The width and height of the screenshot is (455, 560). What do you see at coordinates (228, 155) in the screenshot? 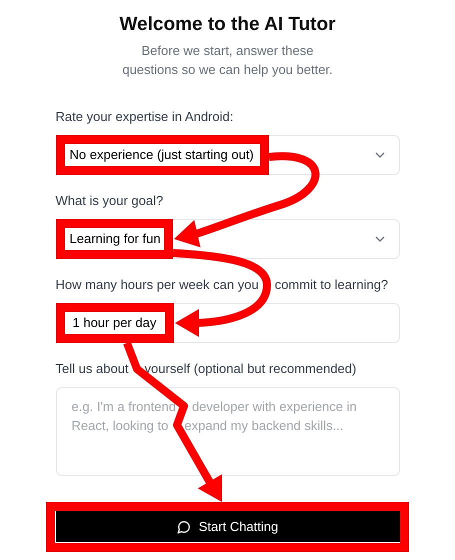
I see `dropdown-field: No experience (just starting out)` at bounding box center [228, 155].